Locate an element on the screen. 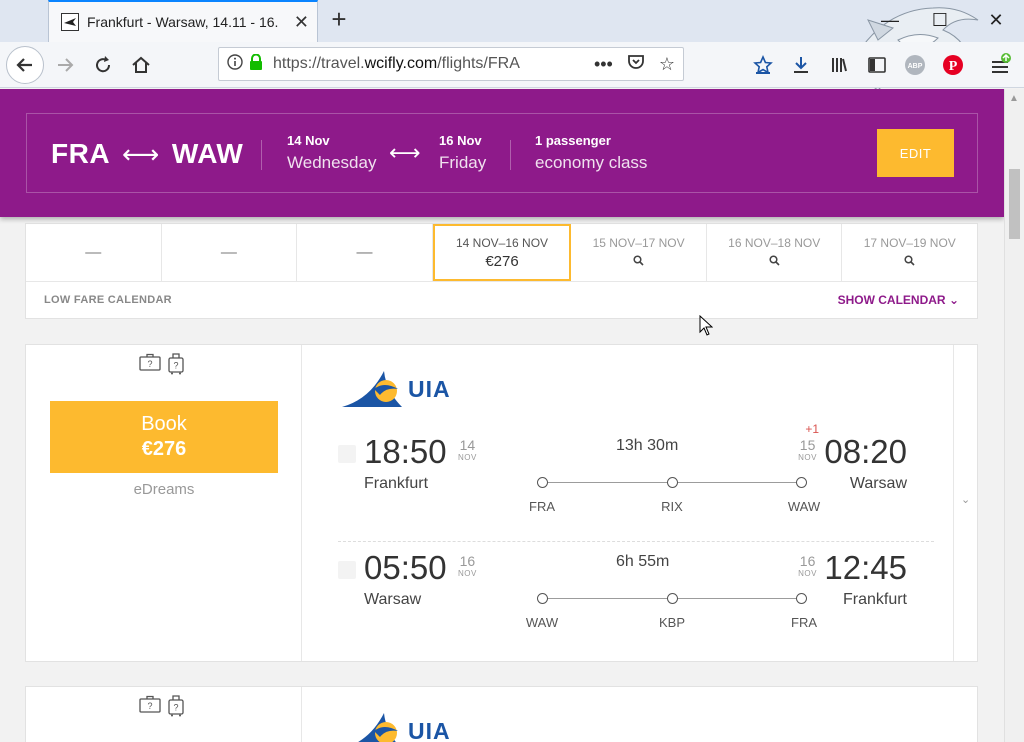  reload-icon is located at coordinates (103, 65).